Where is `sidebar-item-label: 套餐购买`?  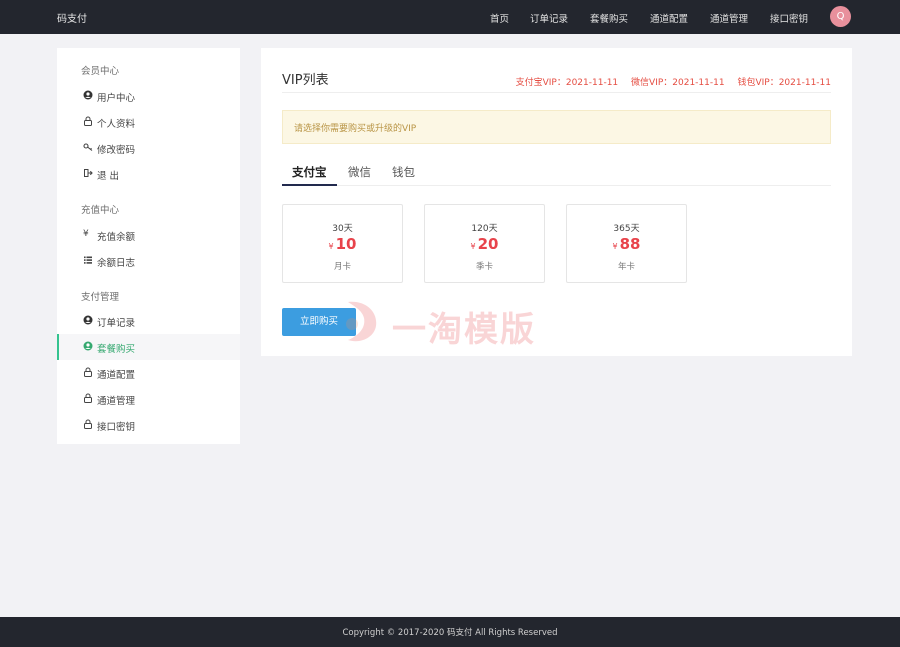 sidebar-item-label: 套餐购买 is located at coordinates (116, 349).